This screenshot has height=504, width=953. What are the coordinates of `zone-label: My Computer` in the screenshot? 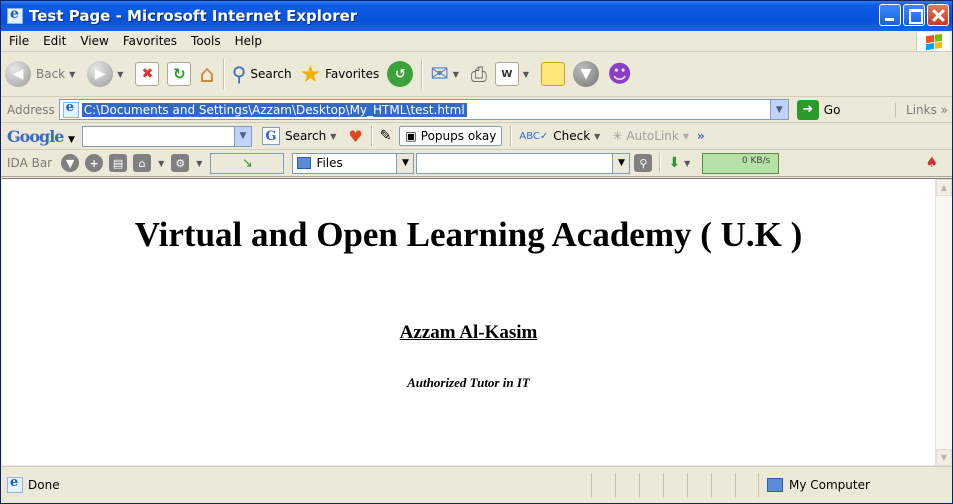 It's located at (829, 485).